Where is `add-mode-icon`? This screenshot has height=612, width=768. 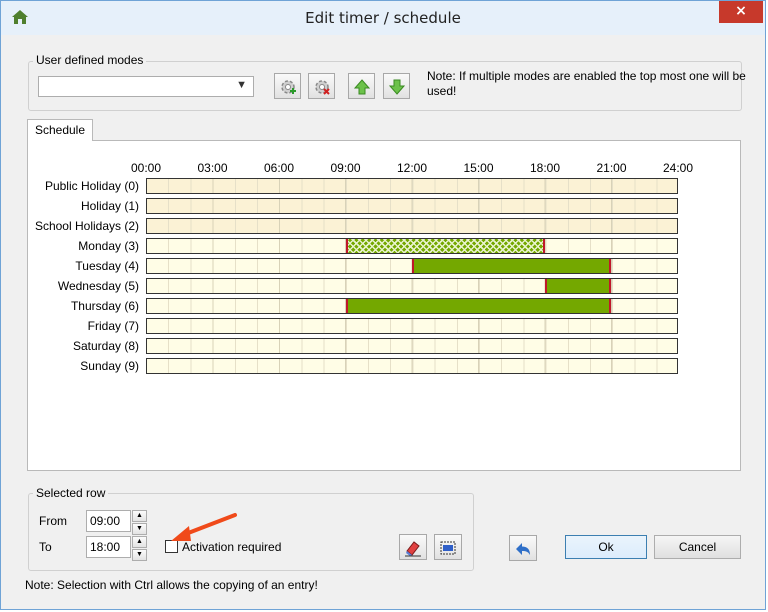 add-mode-icon is located at coordinates (288, 87).